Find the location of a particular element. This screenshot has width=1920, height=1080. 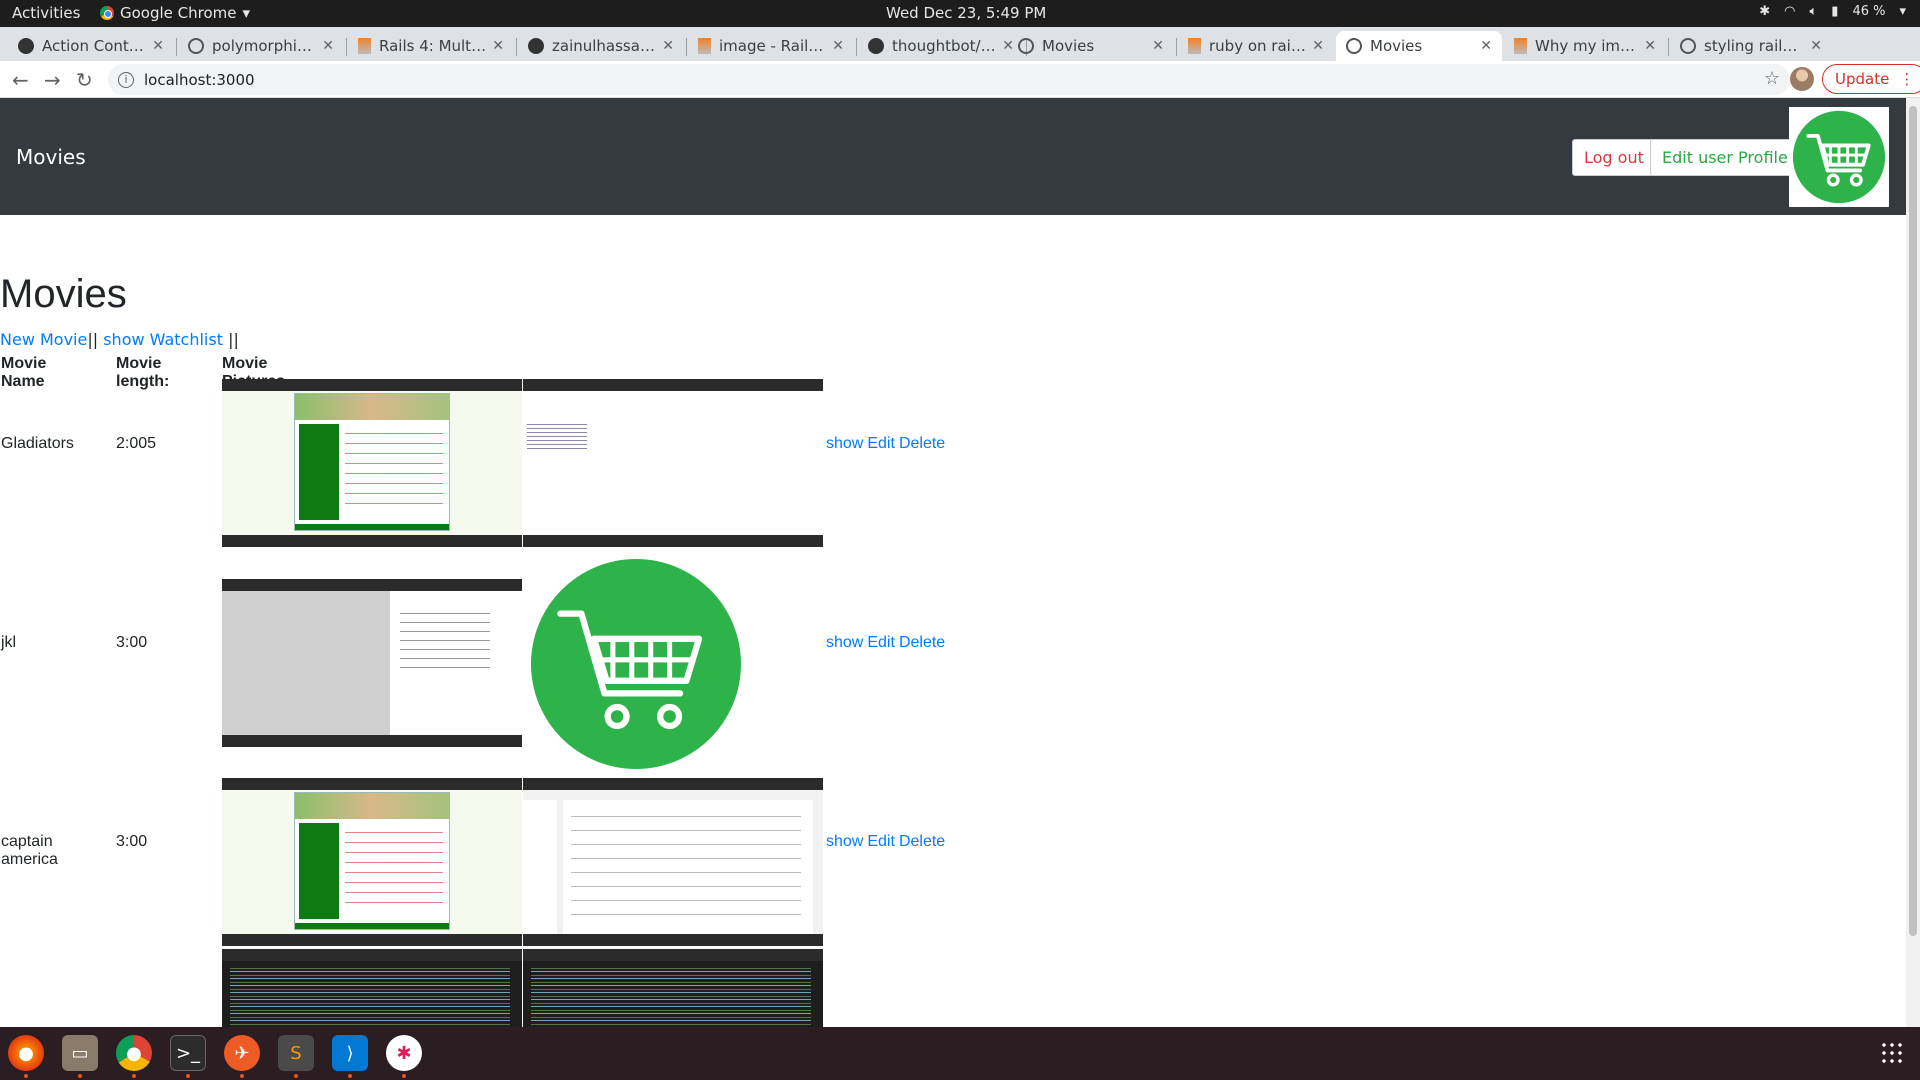

tab-styling-rails: styling rails fo ✕ is located at coordinates (1751, 46).